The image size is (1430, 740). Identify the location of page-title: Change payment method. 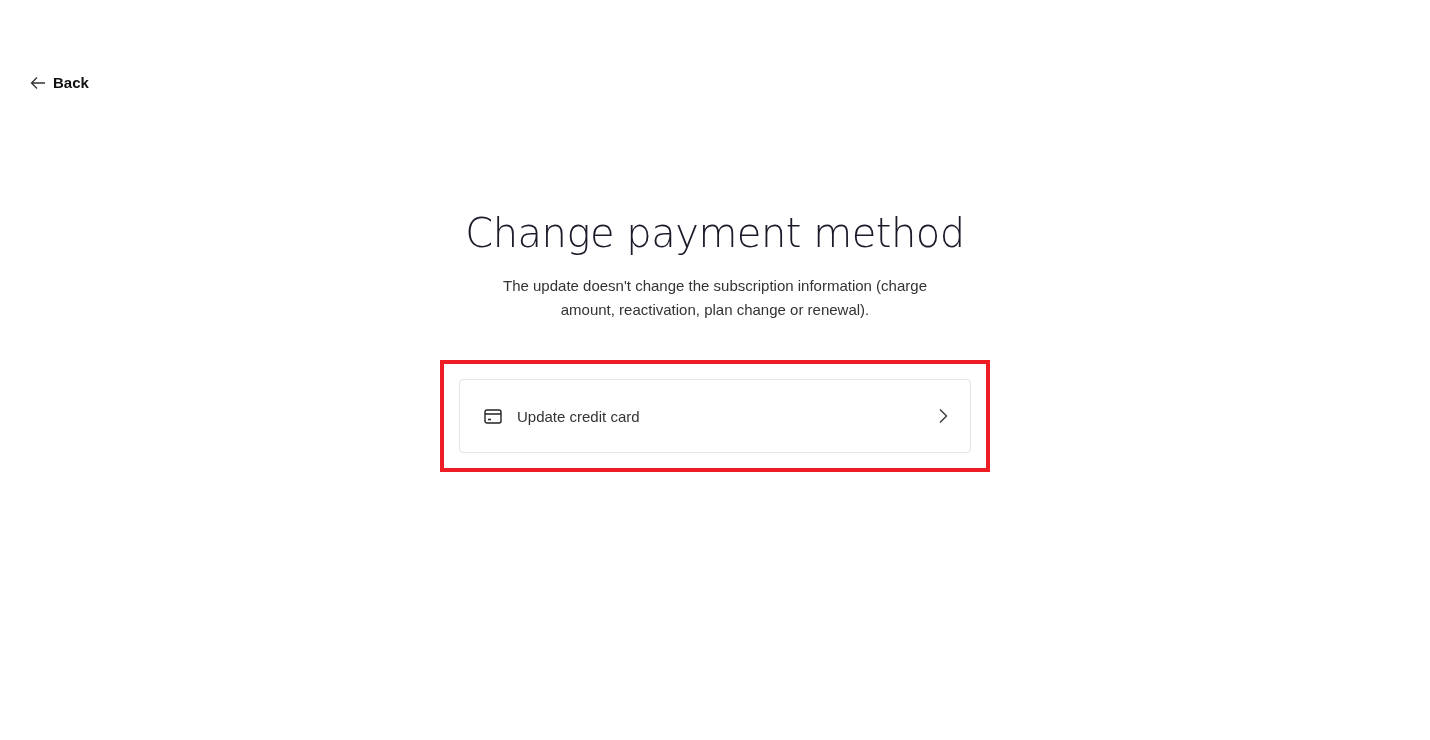
(715, 233).